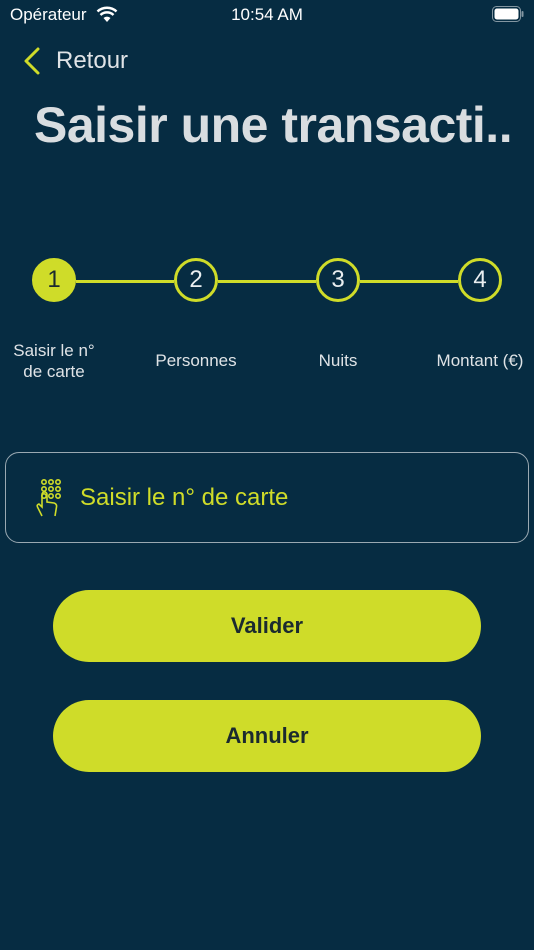 Image resolution: width=534 pixels, height=950 pixels. Describe the element at coordinates (267, 626) in the screenshot. I see `validate-button: Valider` at that location.